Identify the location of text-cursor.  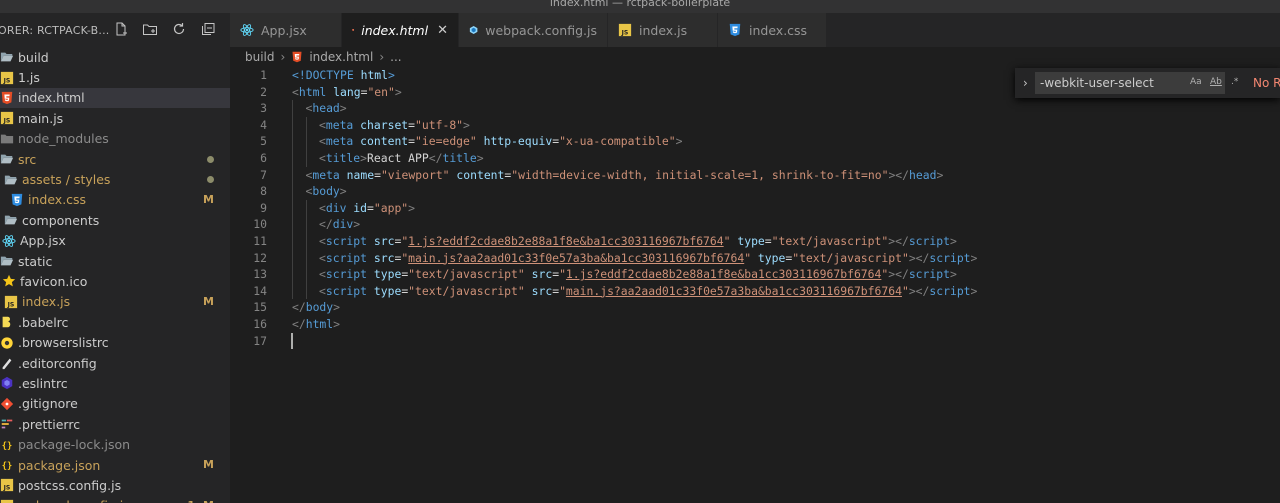
(292, 341).